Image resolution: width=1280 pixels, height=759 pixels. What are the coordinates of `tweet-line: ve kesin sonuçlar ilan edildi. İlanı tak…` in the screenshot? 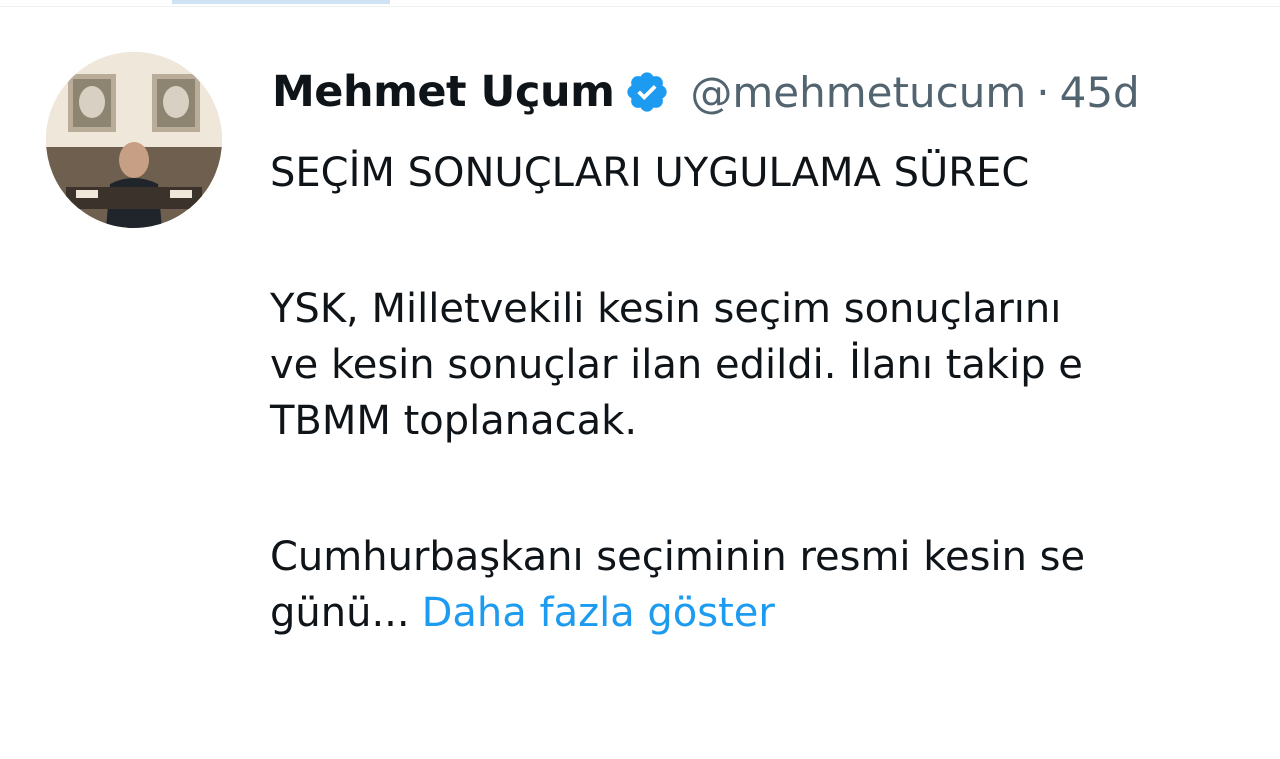 It's located at (676, 365).